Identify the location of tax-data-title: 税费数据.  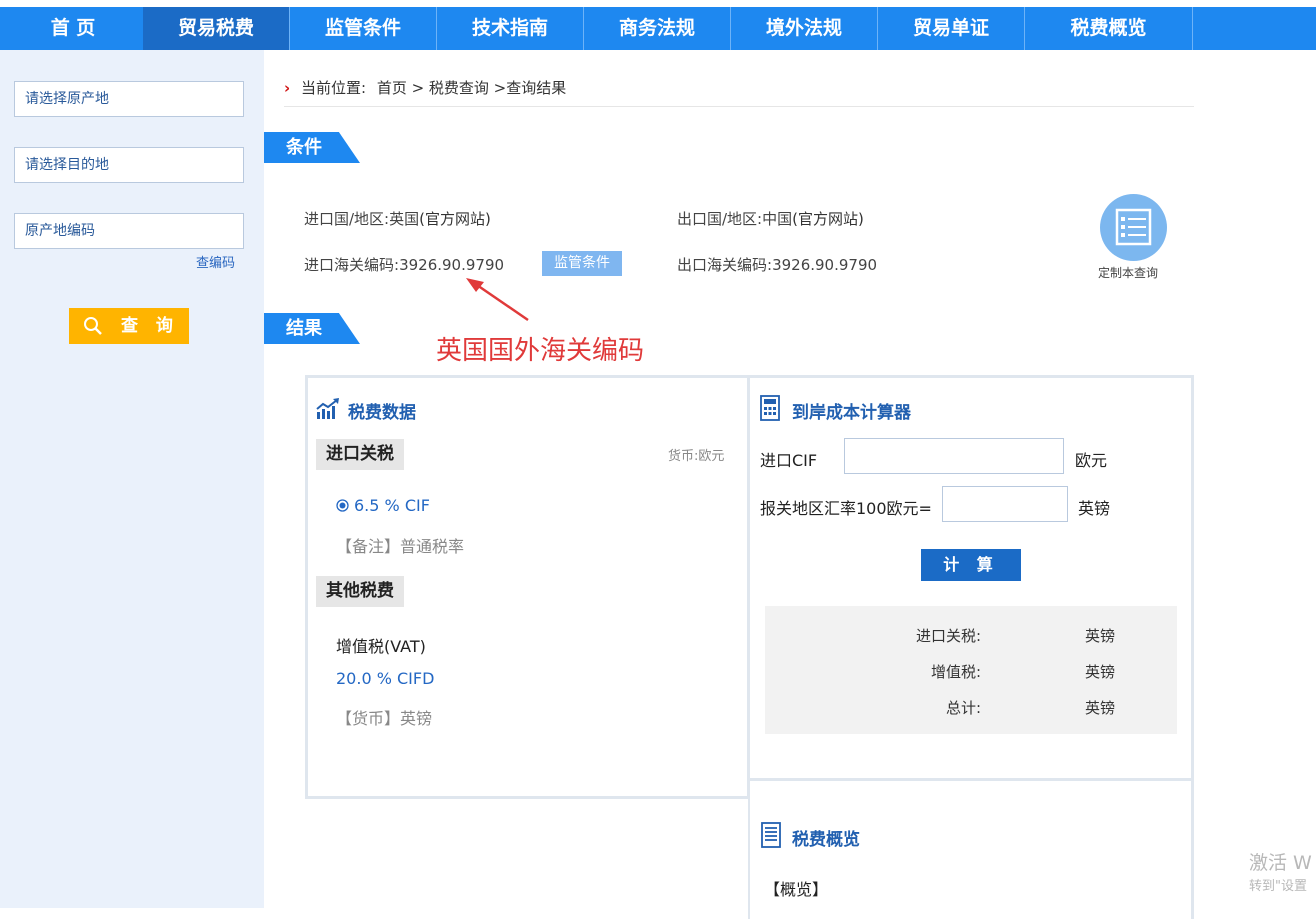
(382, 413).